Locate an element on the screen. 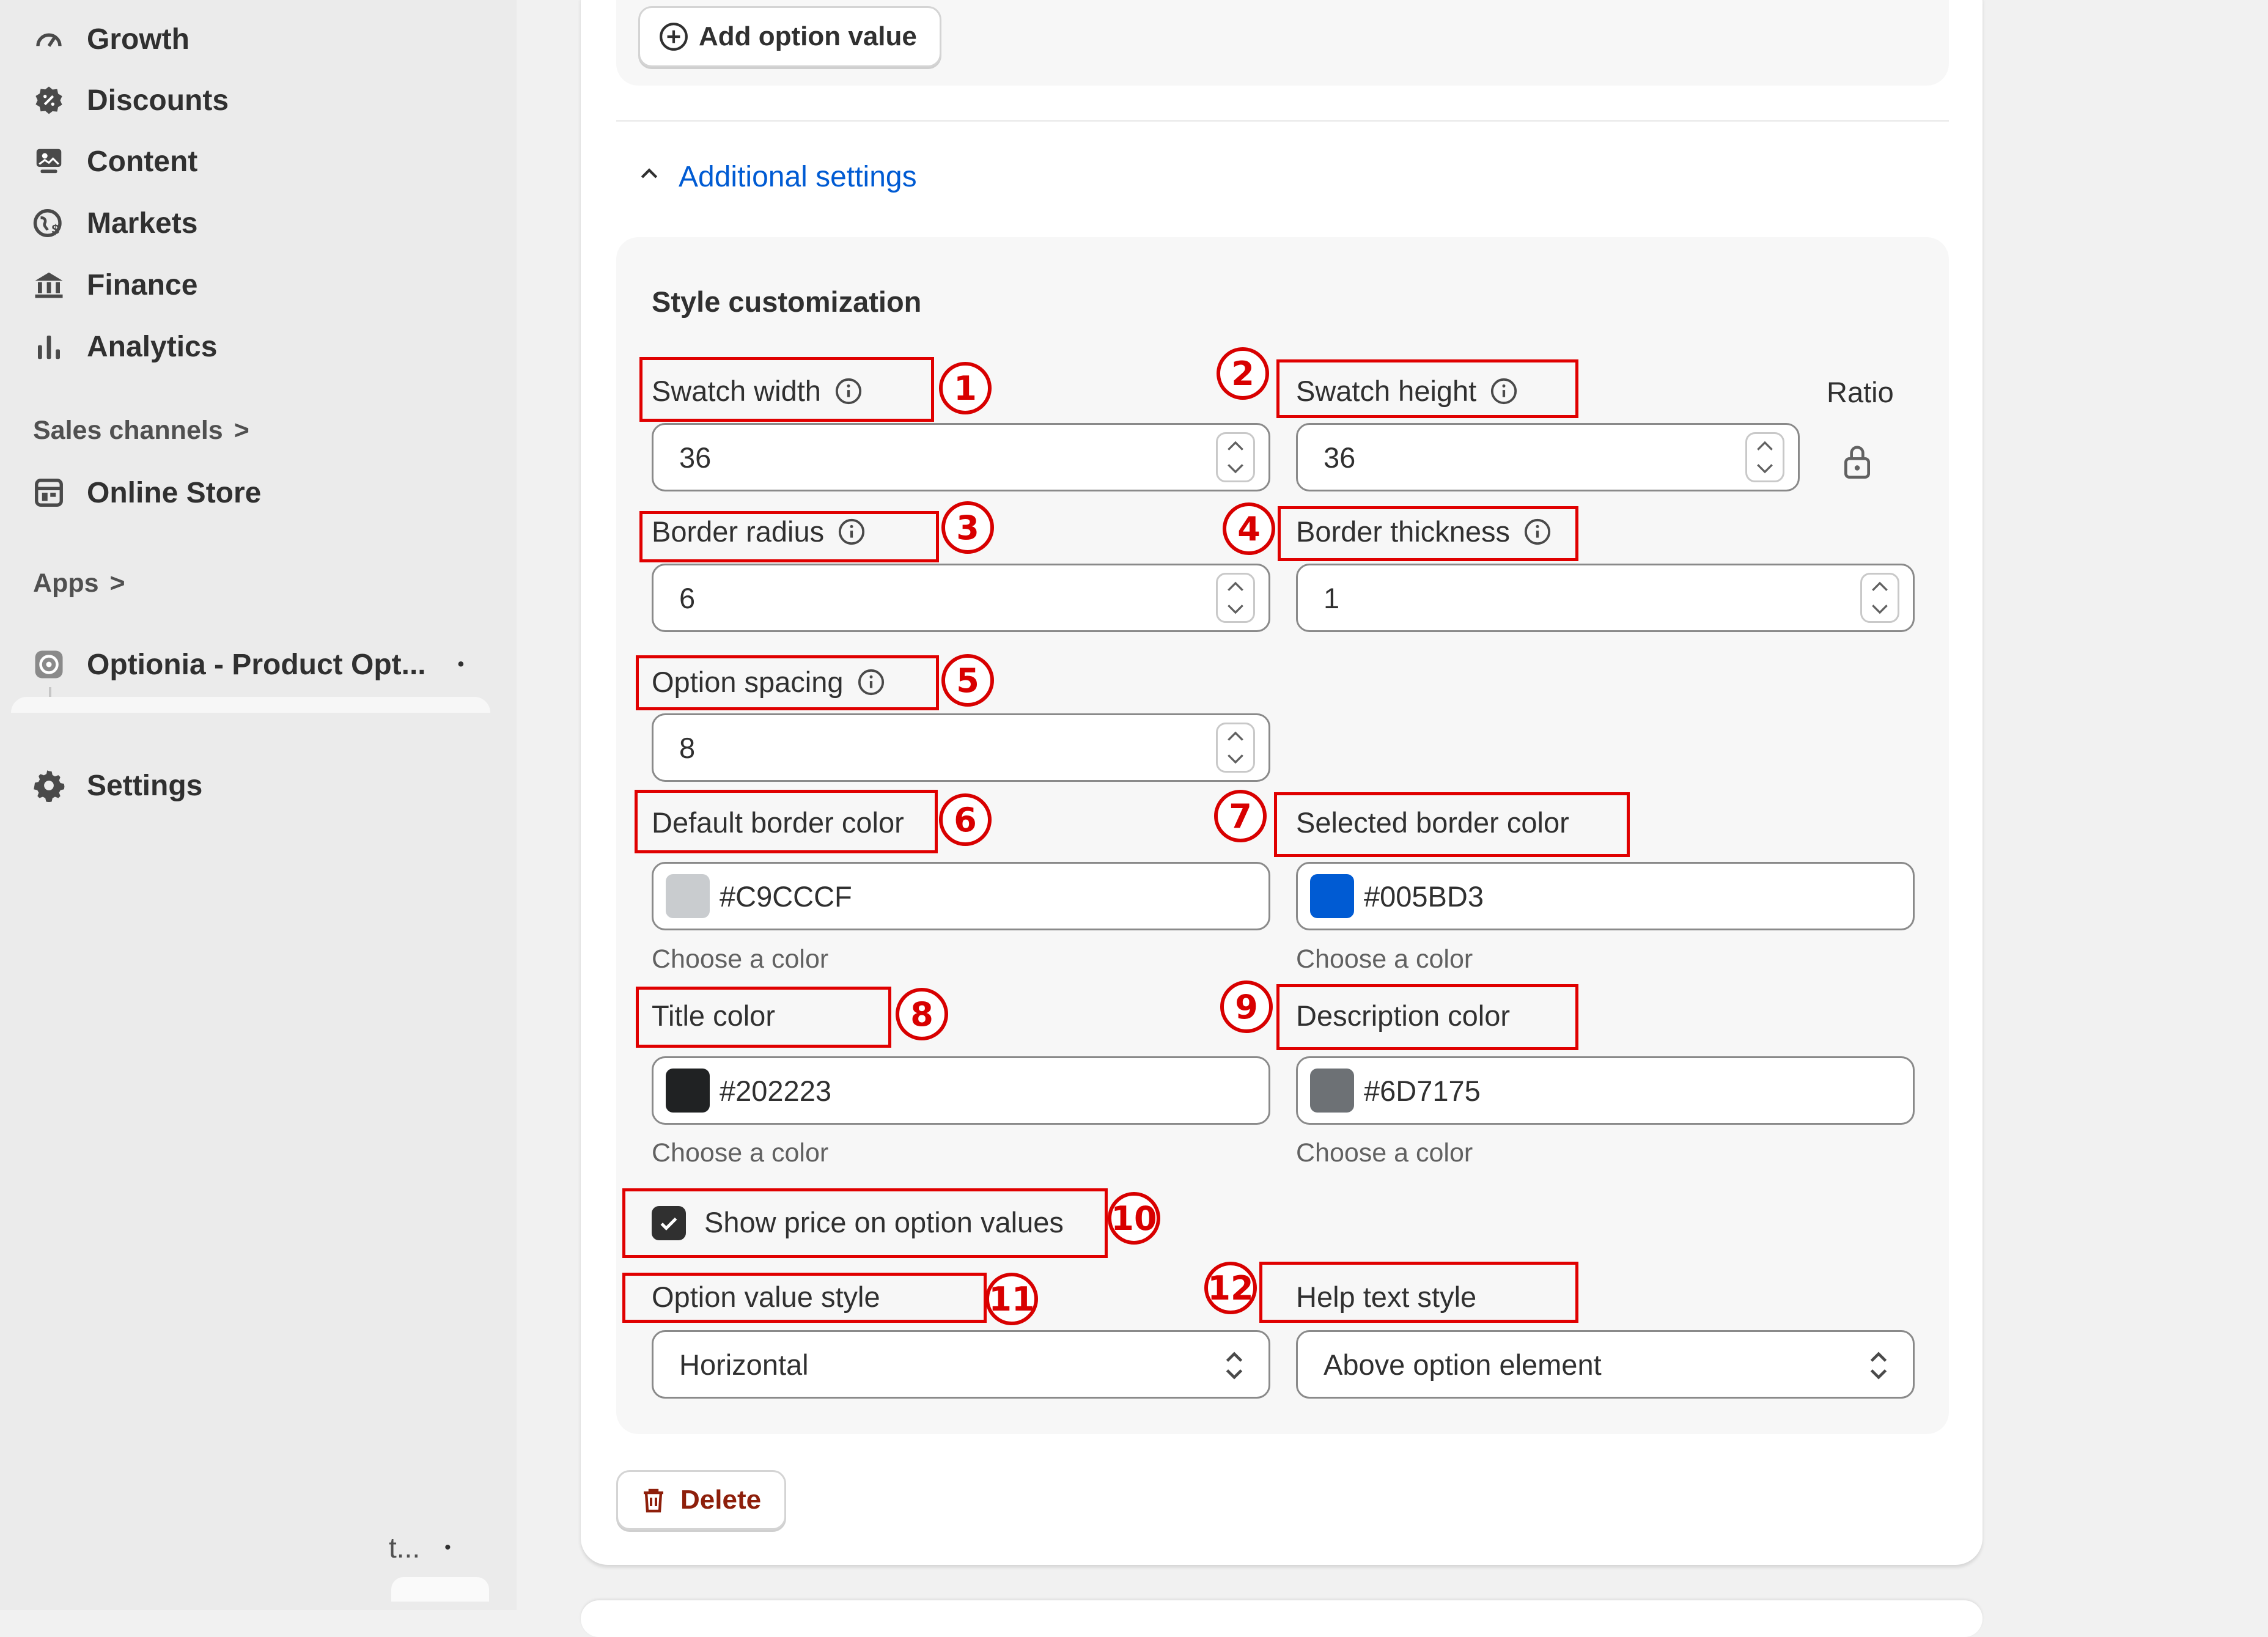 The image size is (2268, 1637). sidebar-item-label: Analytics is located at coordinates (152, 346).